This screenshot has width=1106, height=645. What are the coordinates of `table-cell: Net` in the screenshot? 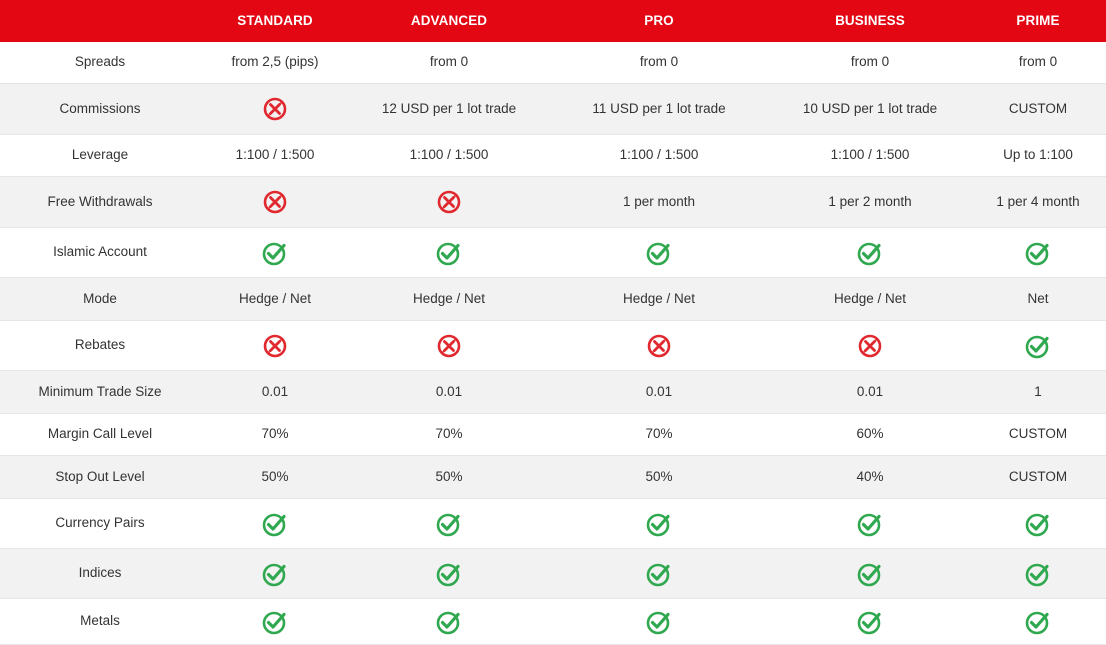 It's located at (1038, 298).